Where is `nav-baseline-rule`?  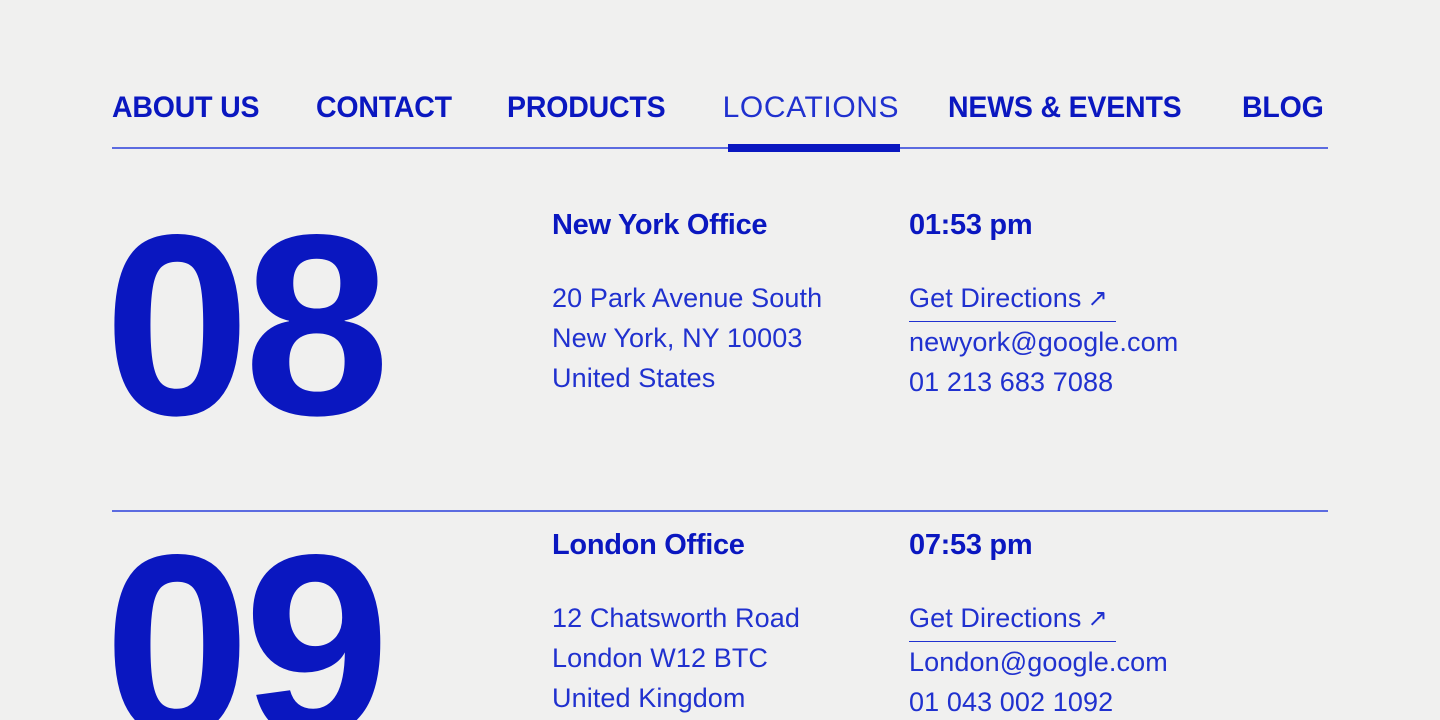 nav-baseline-rule is located at coordinates (720, 148).